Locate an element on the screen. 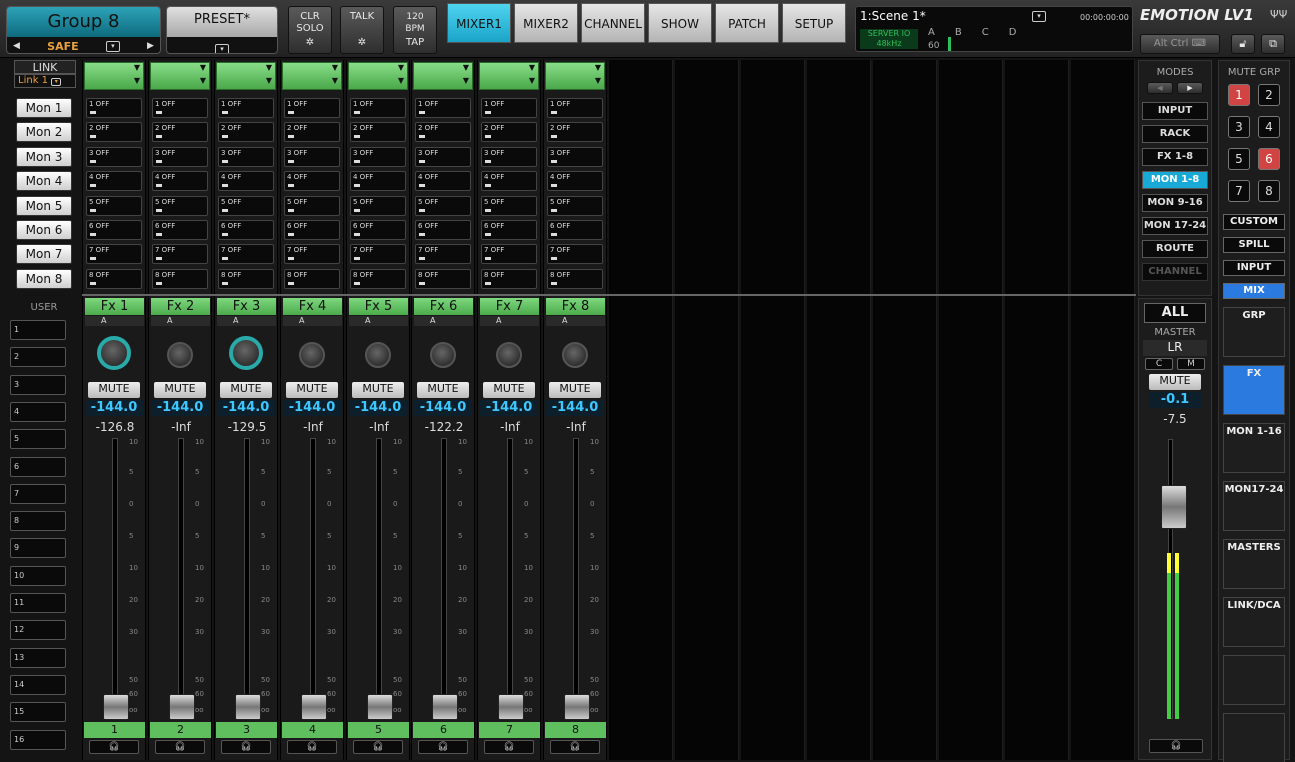 Image resolution: width=1295 pixels, height=762 pixels. master-headphone-icon: 🎧︎ is located at coordinates (1176, 746).